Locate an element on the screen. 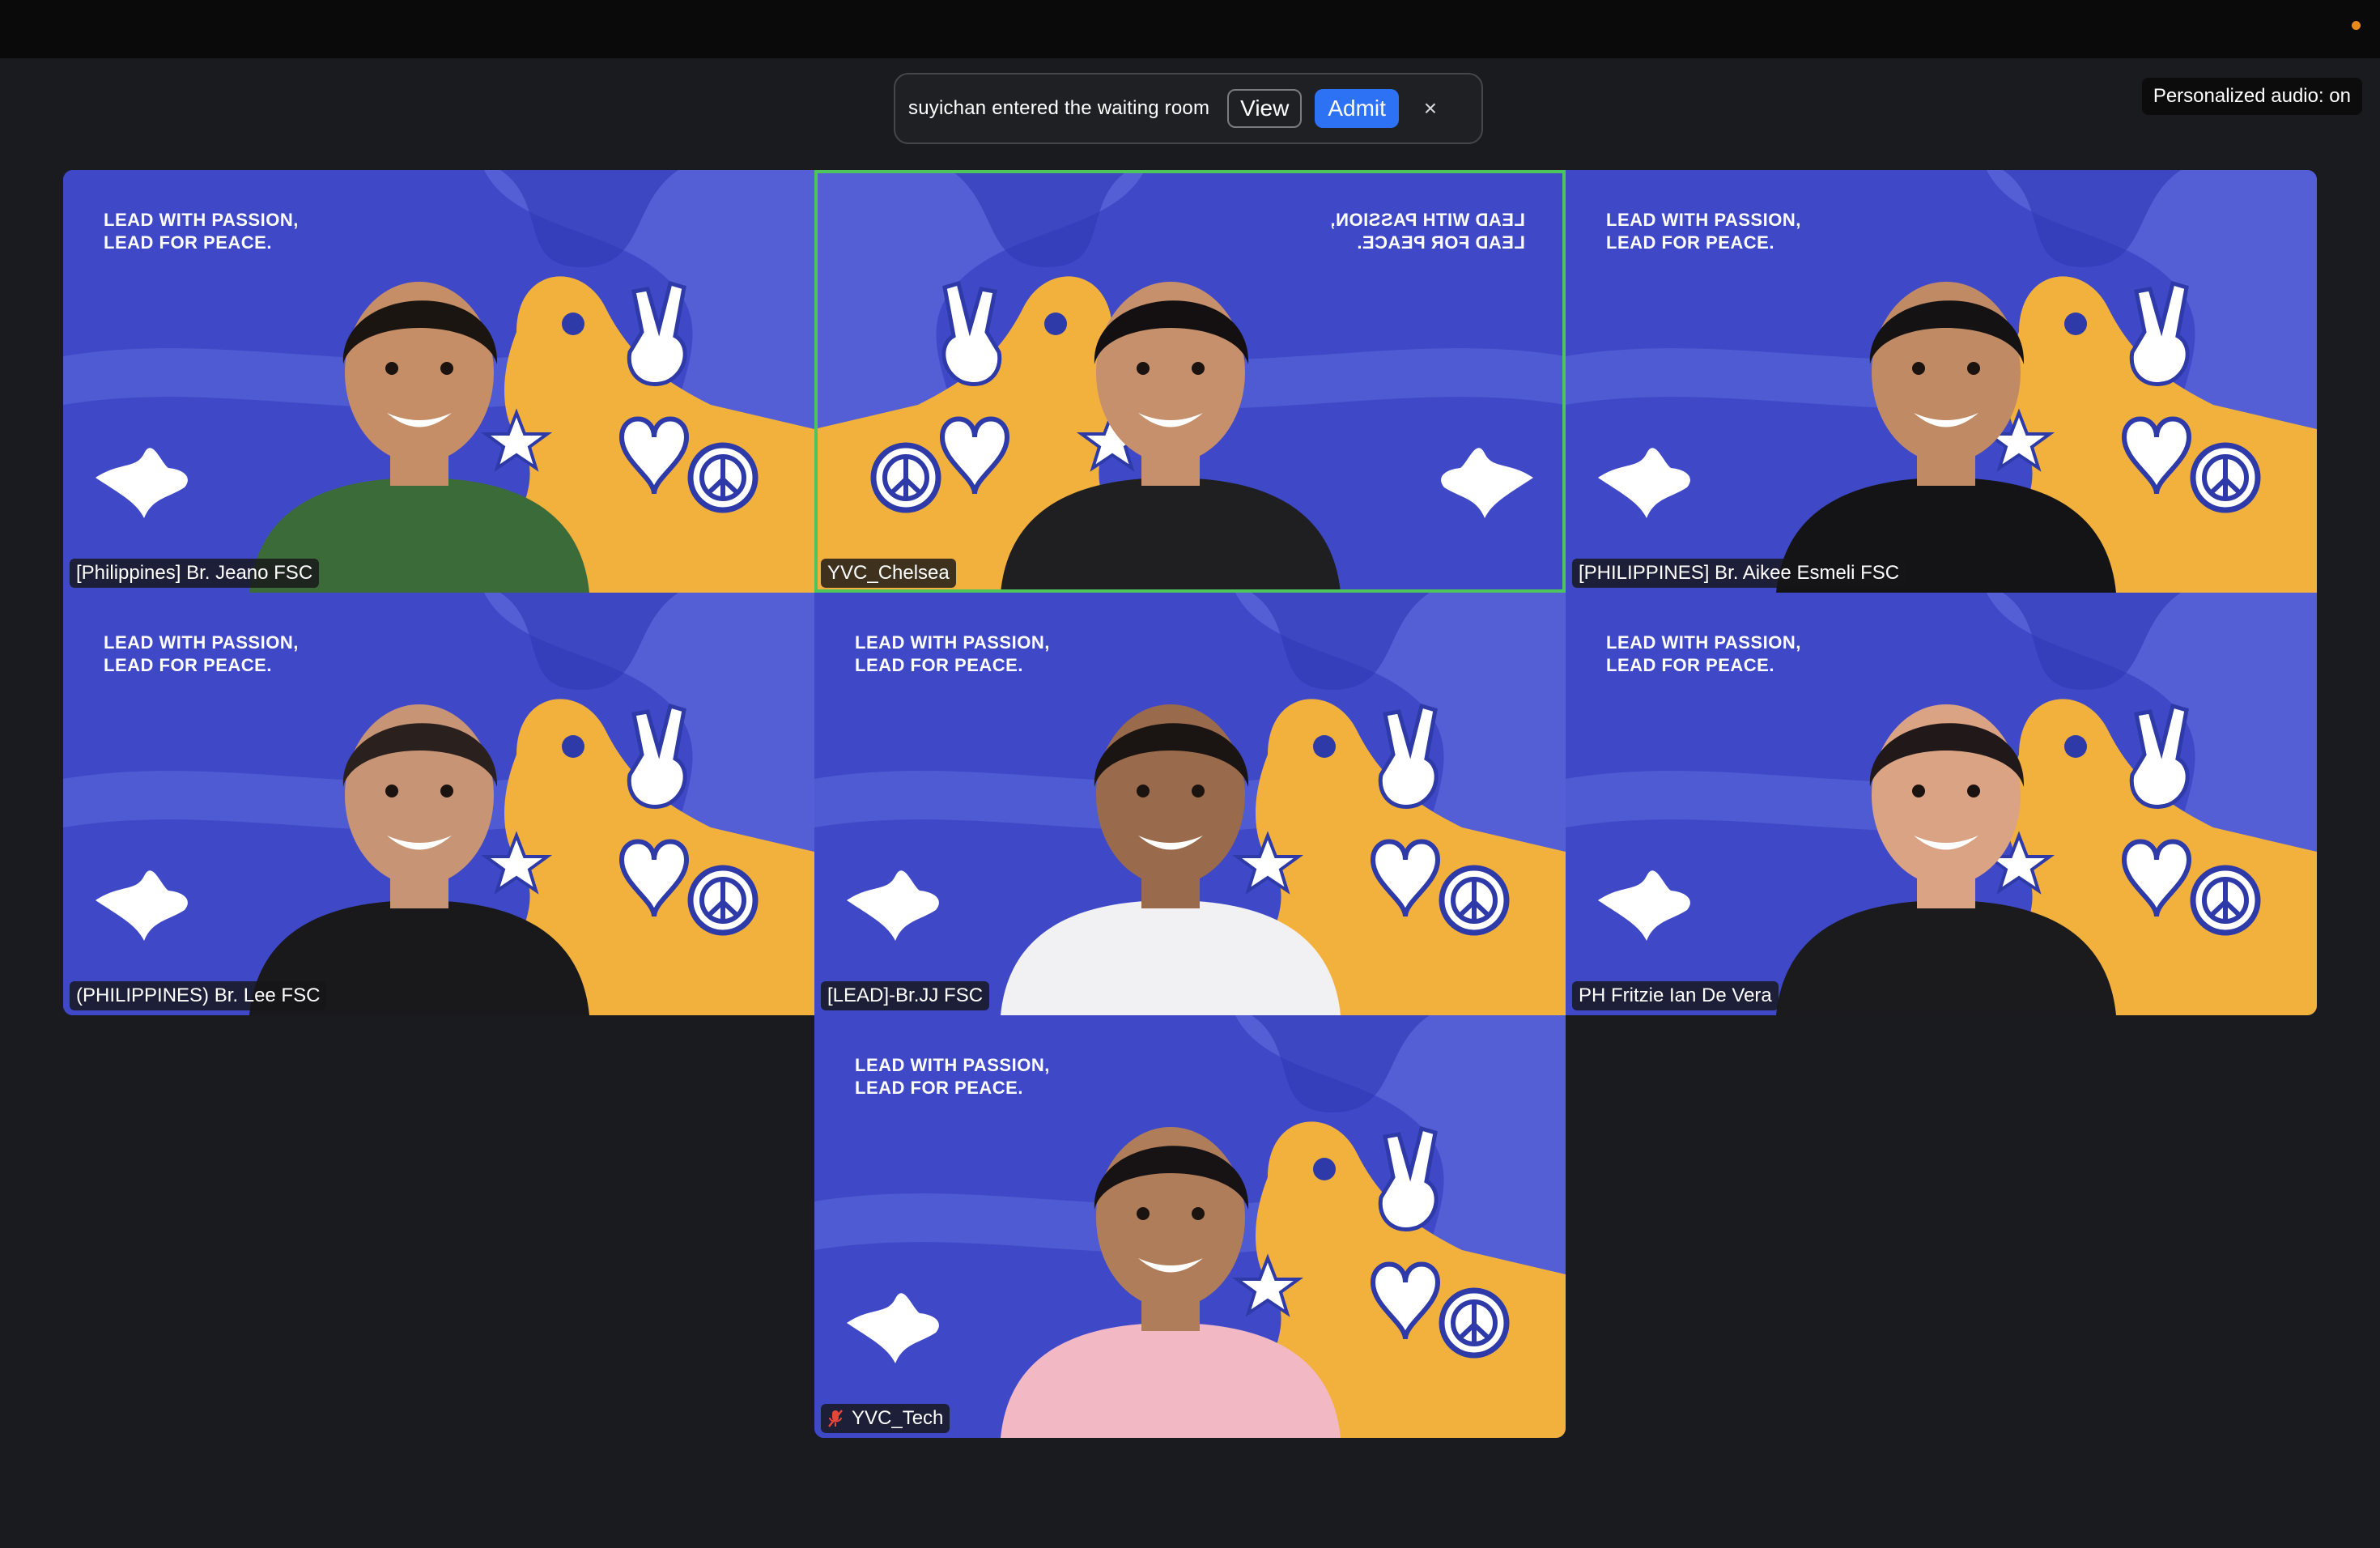  admit-button: Admit is located at coordinates (1357, 108).